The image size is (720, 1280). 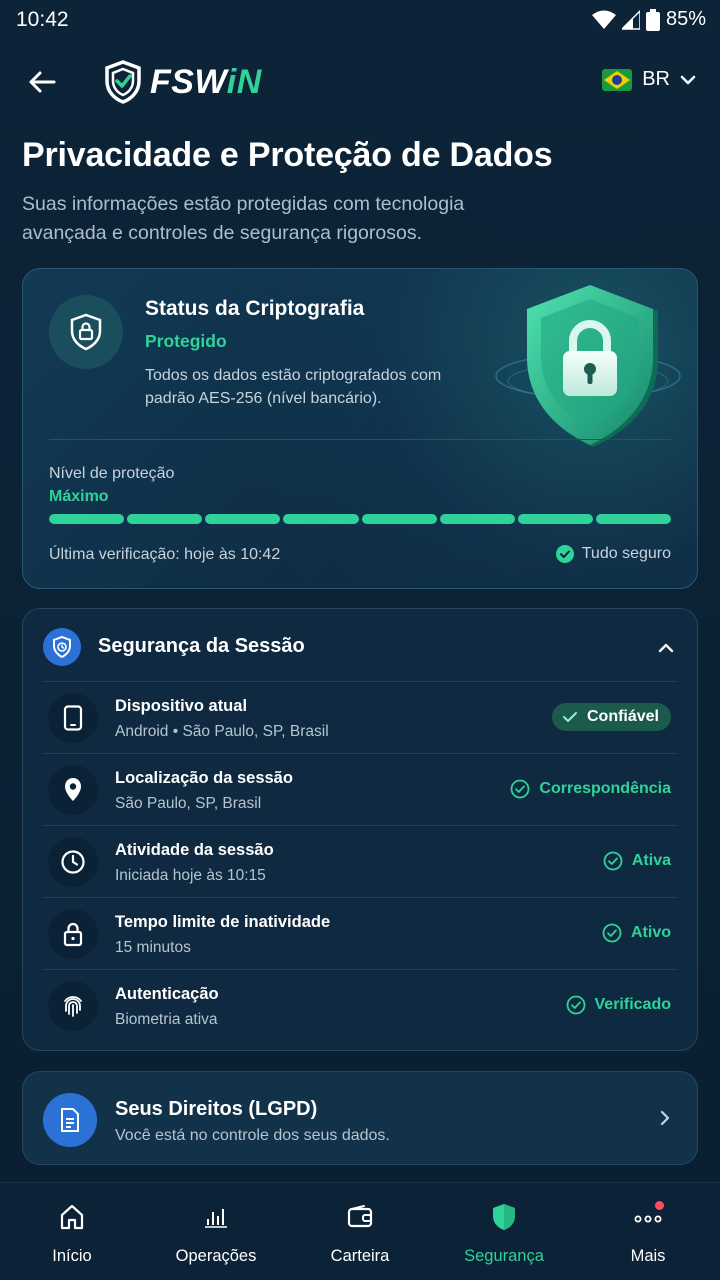 I want to click on brazil-flag-icon, so click(x=617, y=79).